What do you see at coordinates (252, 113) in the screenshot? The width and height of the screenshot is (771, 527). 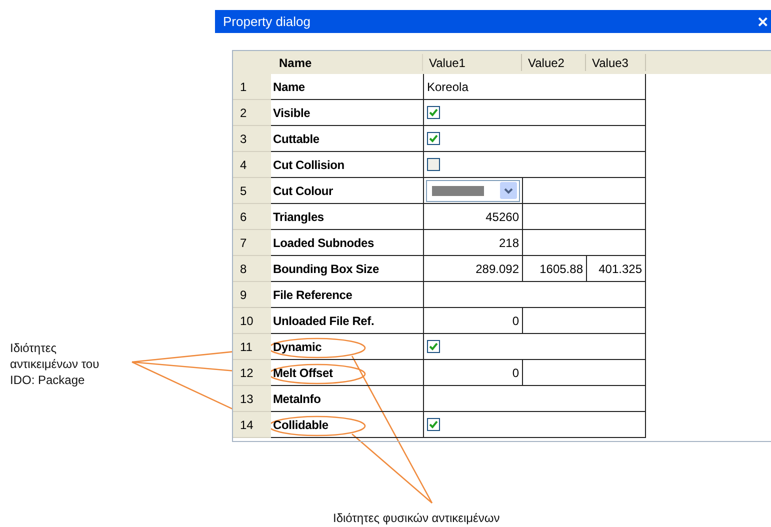 I see `row-number: 2` at bounding box center [252, 113].